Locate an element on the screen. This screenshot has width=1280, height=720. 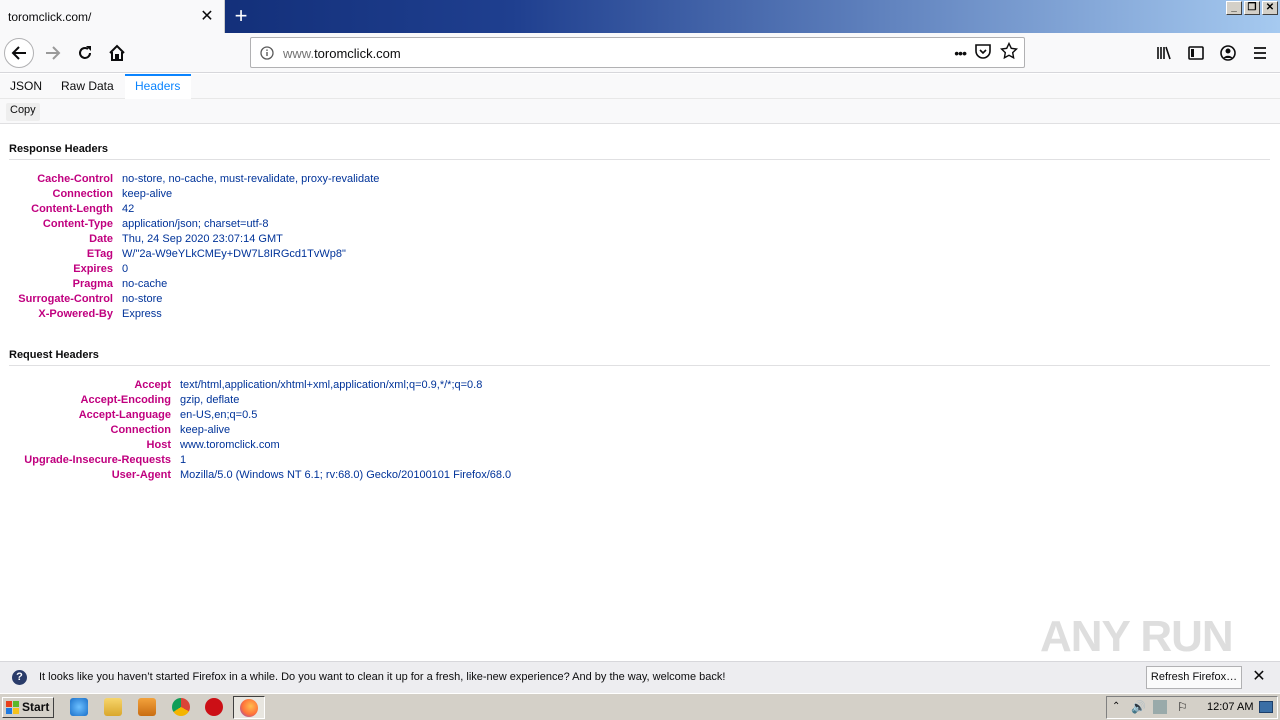
library-icon is located at coordinates (1164, 53).